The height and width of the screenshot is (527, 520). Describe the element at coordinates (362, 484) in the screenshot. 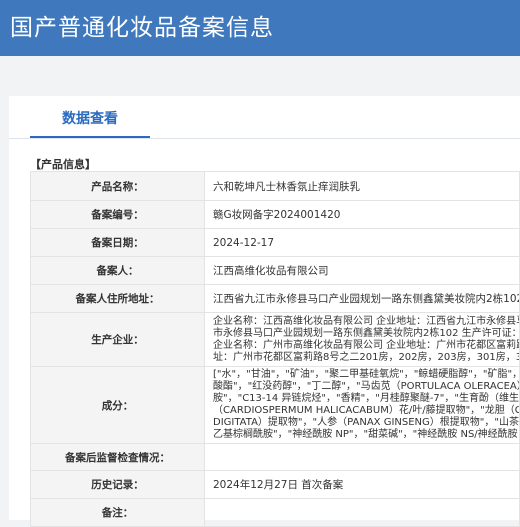

I see `history-value: 2024年12月27日 首次备案` at that location.